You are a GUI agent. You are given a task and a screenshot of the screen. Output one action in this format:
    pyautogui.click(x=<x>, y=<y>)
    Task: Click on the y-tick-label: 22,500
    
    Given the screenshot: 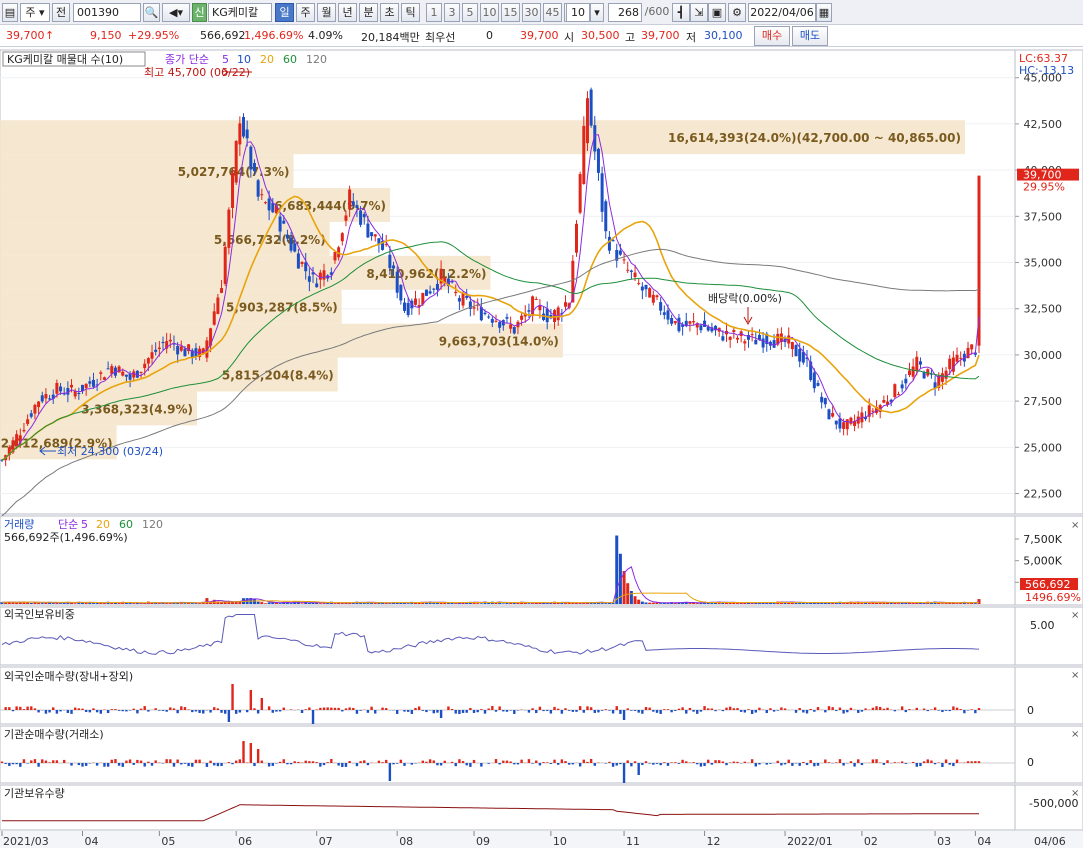 What is the action you would take?
    pyautogui.click(x=1043, y=494)
    